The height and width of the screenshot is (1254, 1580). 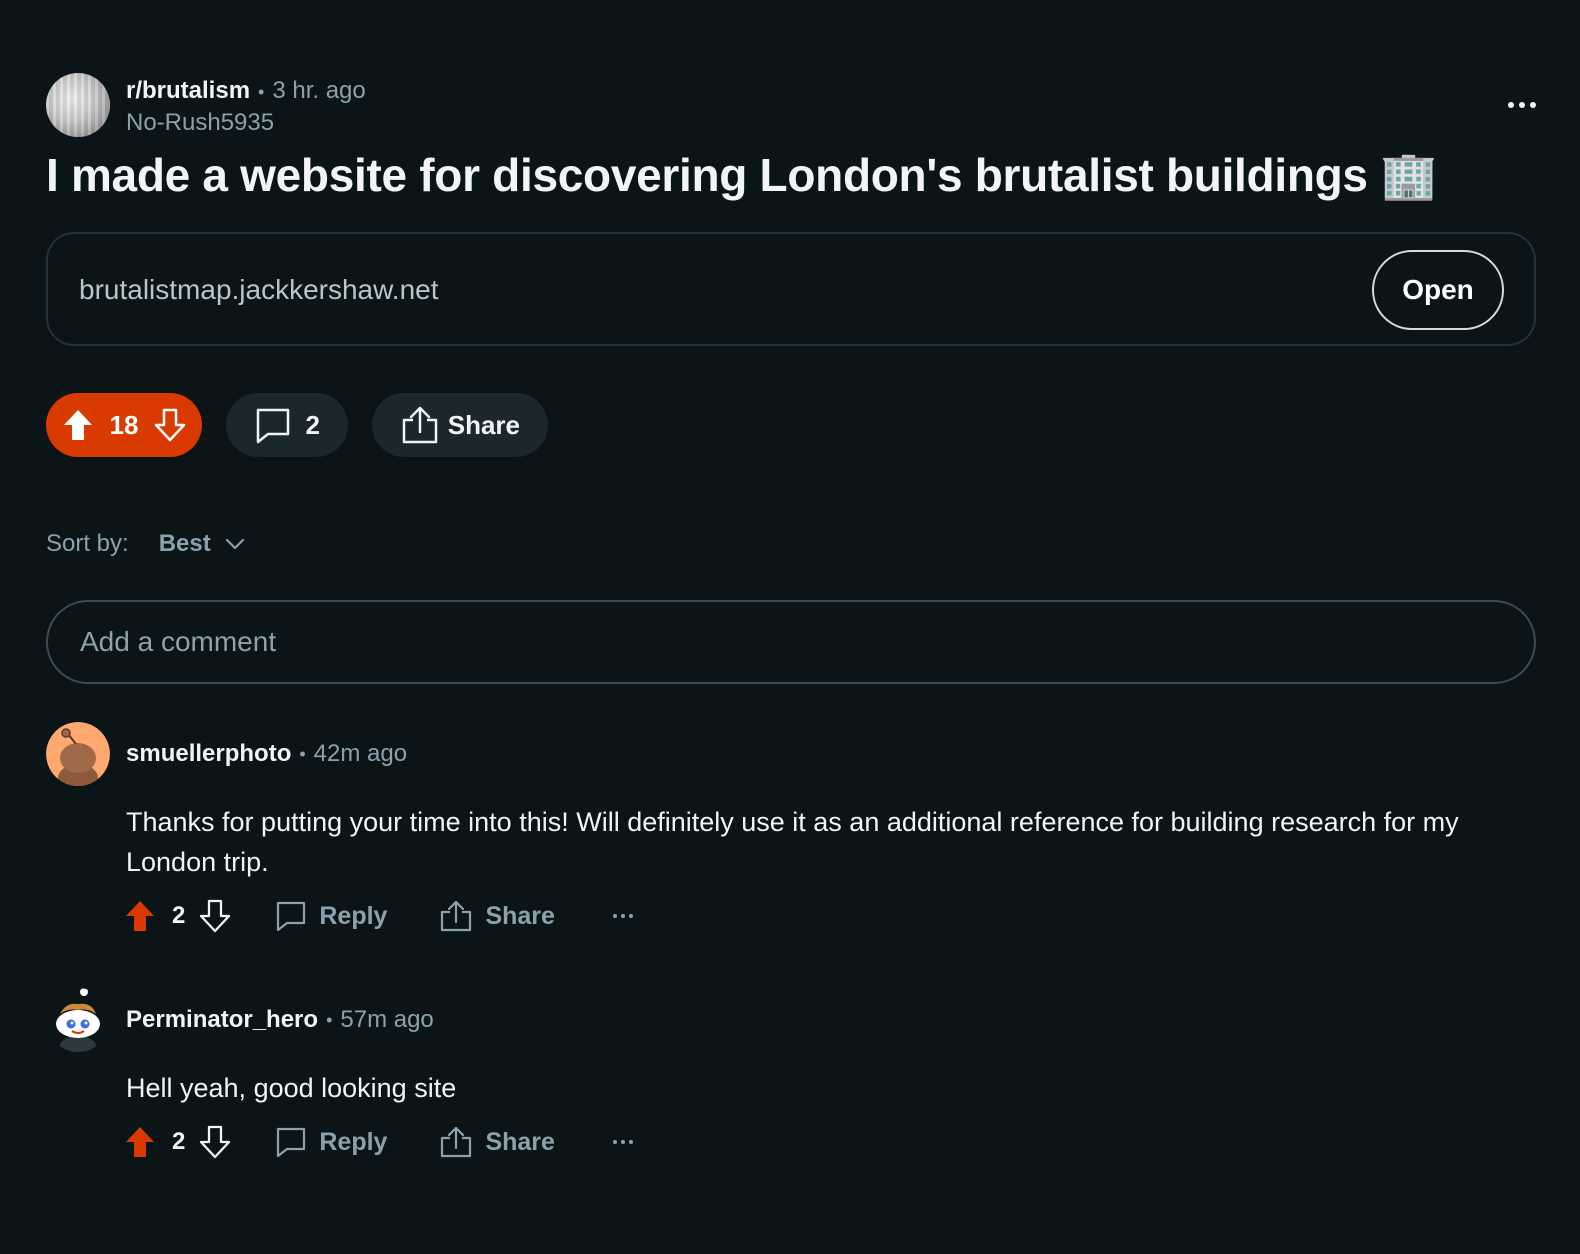 I want to click on sort-value: Best, so click(x=184, y=543).